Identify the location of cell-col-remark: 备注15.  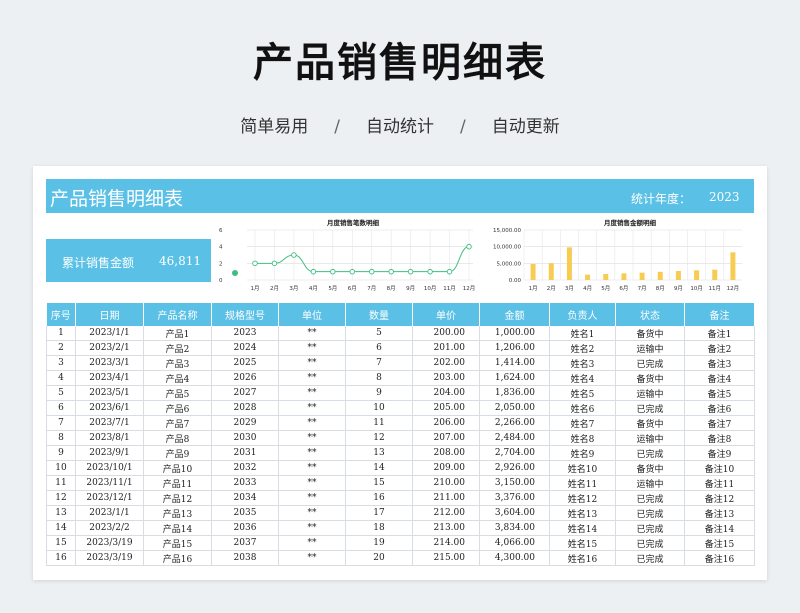
(719, 543).